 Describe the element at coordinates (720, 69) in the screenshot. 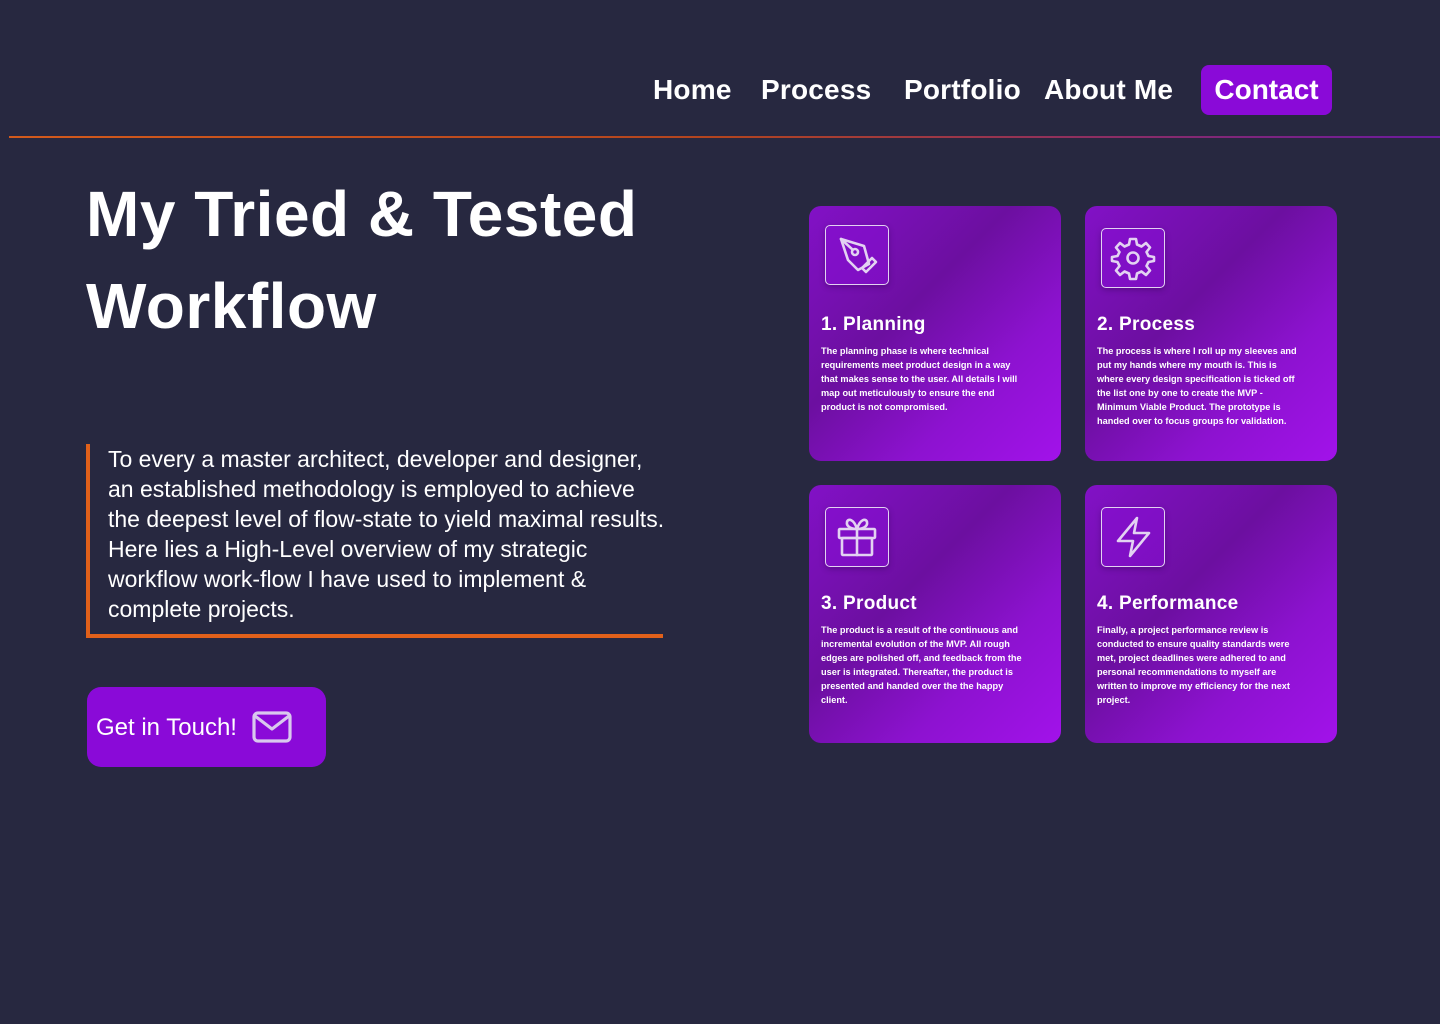

I see `top-navigation: Home Process Portfolio About Me Contact` at that location.